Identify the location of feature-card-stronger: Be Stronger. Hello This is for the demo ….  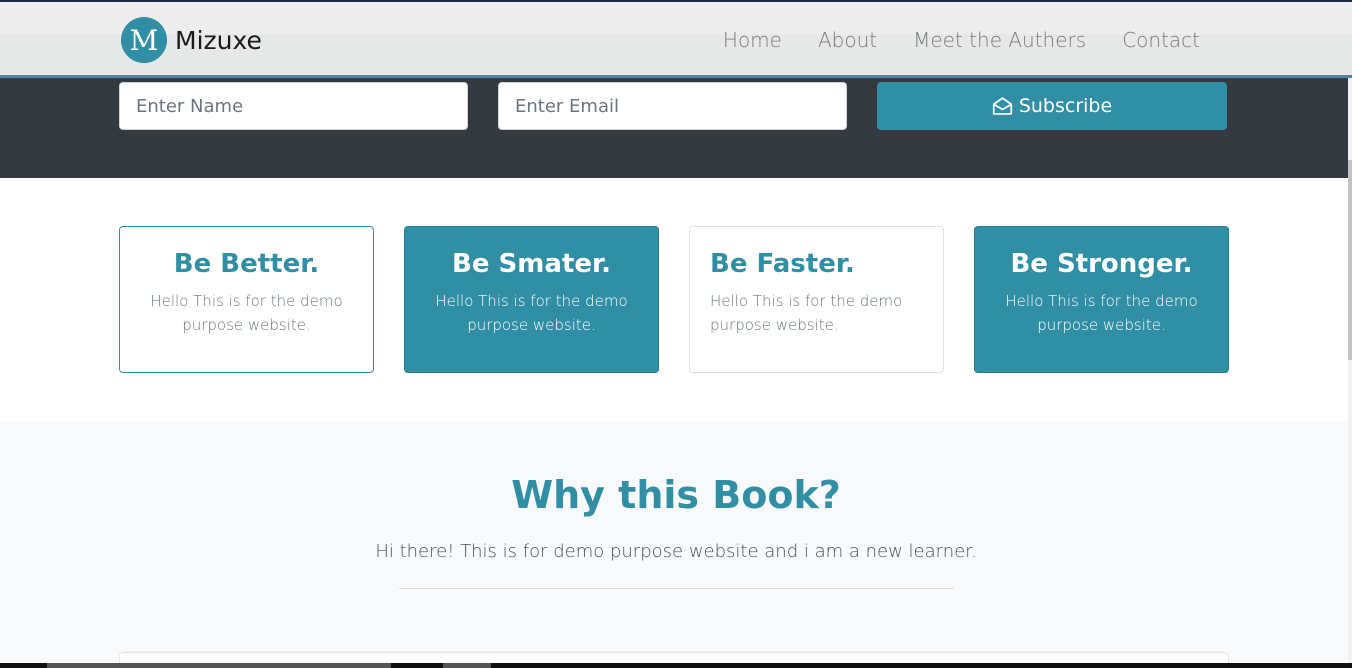
(1101, 299).